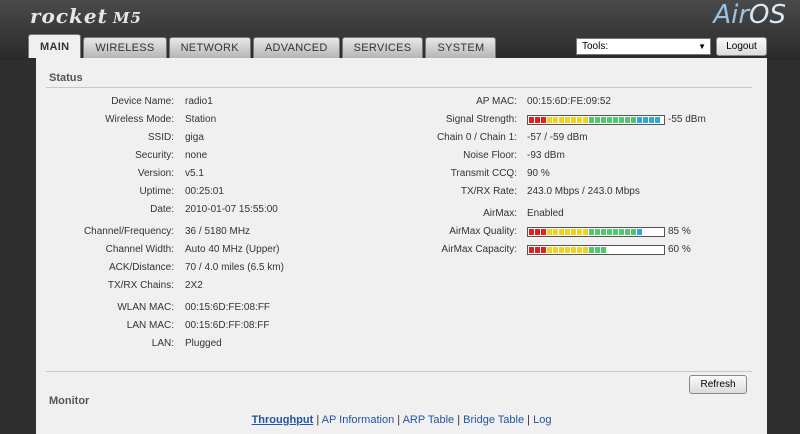 This screenshot has width=800, height=434. Describe the element at coordinates (150, 325) in the screenshot. I see `status-label: LAN MAC:` at that location.